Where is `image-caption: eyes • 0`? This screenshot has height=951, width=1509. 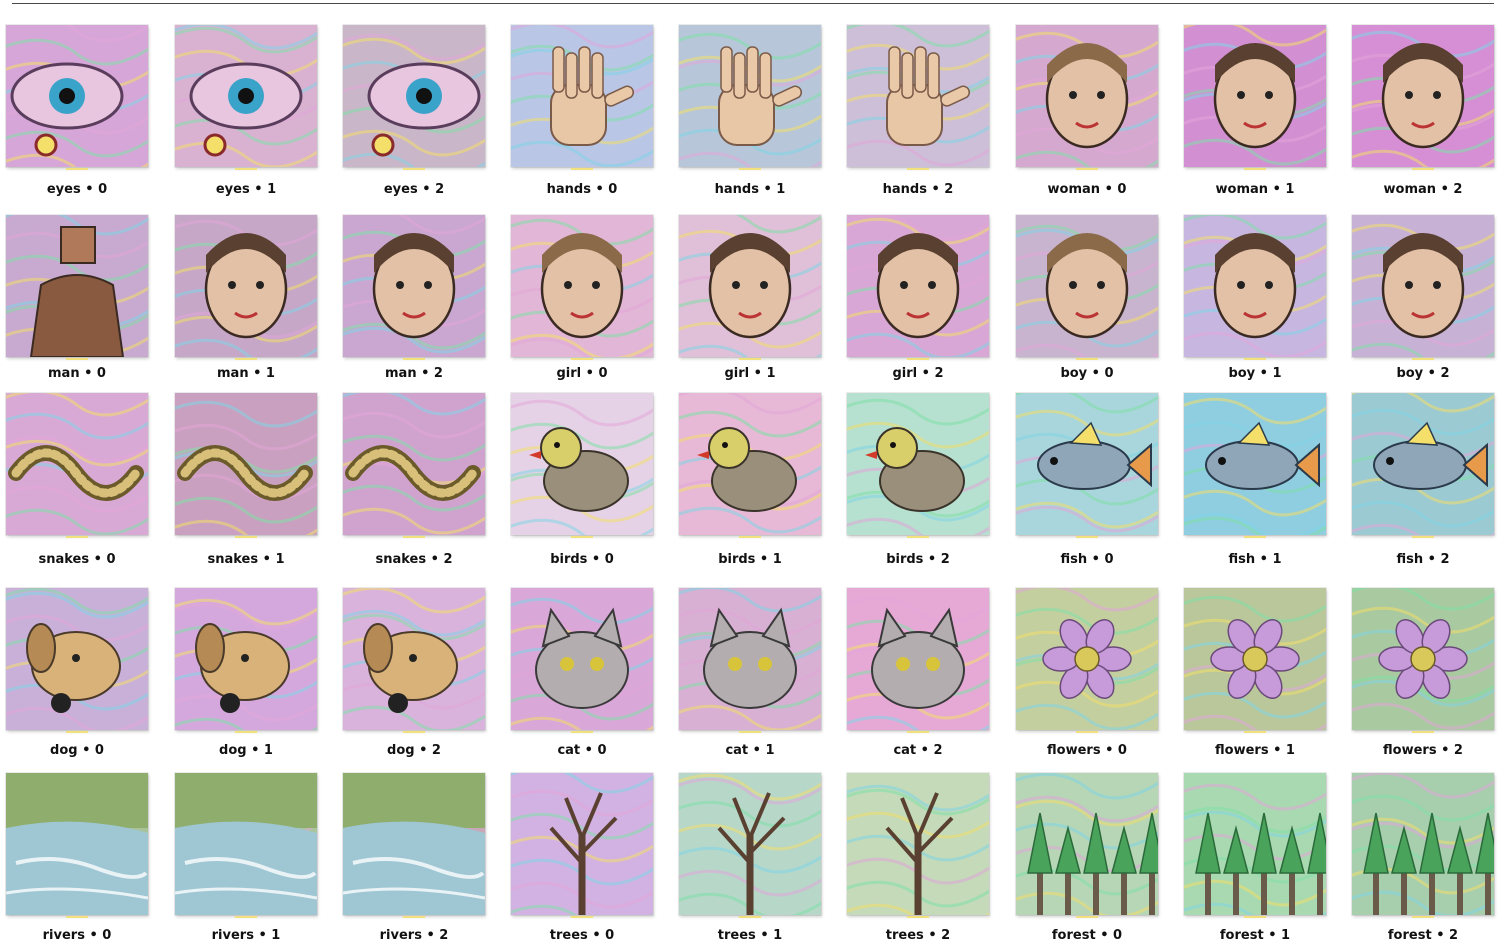 image-caption: eyes • 0 is located at coordinates (77, 189).